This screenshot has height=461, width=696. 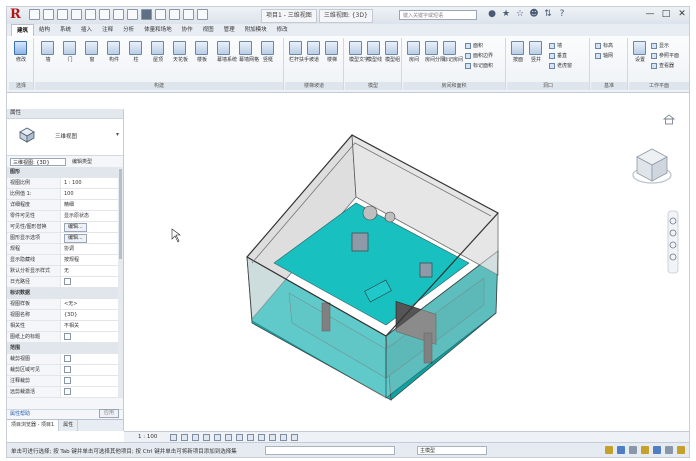 I want to click on 3d-view-icon, so click(x=146, y=14).